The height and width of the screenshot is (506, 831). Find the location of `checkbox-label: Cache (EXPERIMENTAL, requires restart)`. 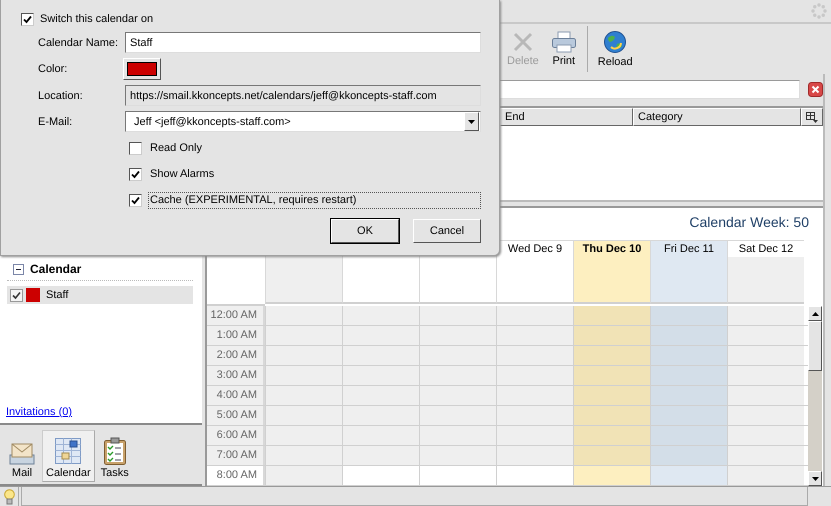

checkbox-label: Cache (EXPERIMENTAL, requires restart) is located at coordinates (314, 200).